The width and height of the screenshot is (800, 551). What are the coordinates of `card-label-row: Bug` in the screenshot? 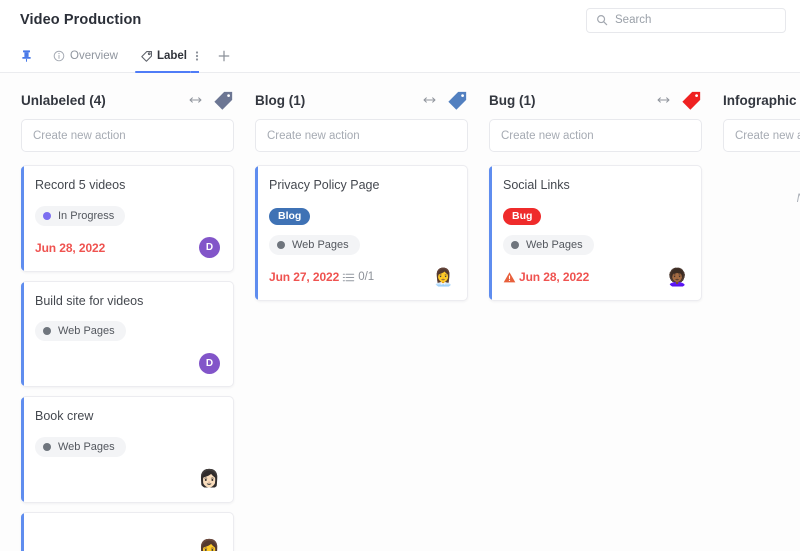 It's located at (595, 216).